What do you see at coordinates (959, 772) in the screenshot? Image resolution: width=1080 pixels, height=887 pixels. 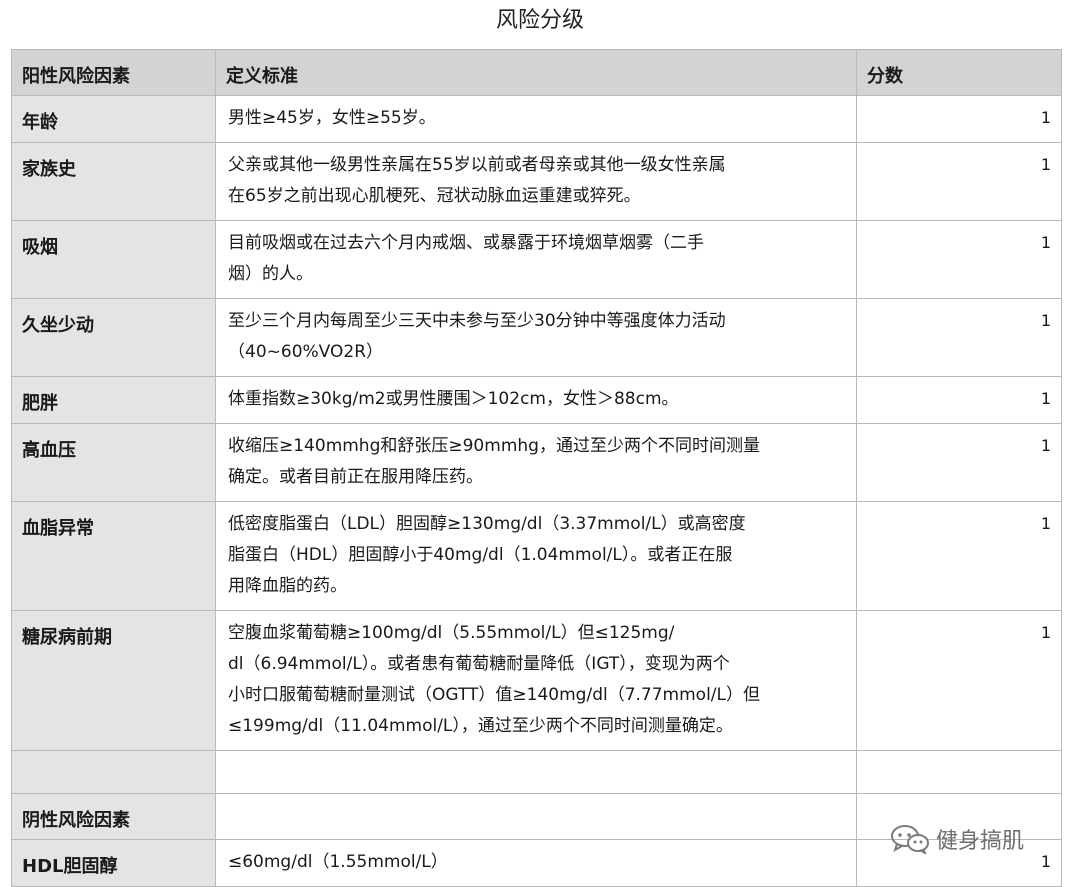 I see `score-cell` at bounding box center [959, 772].